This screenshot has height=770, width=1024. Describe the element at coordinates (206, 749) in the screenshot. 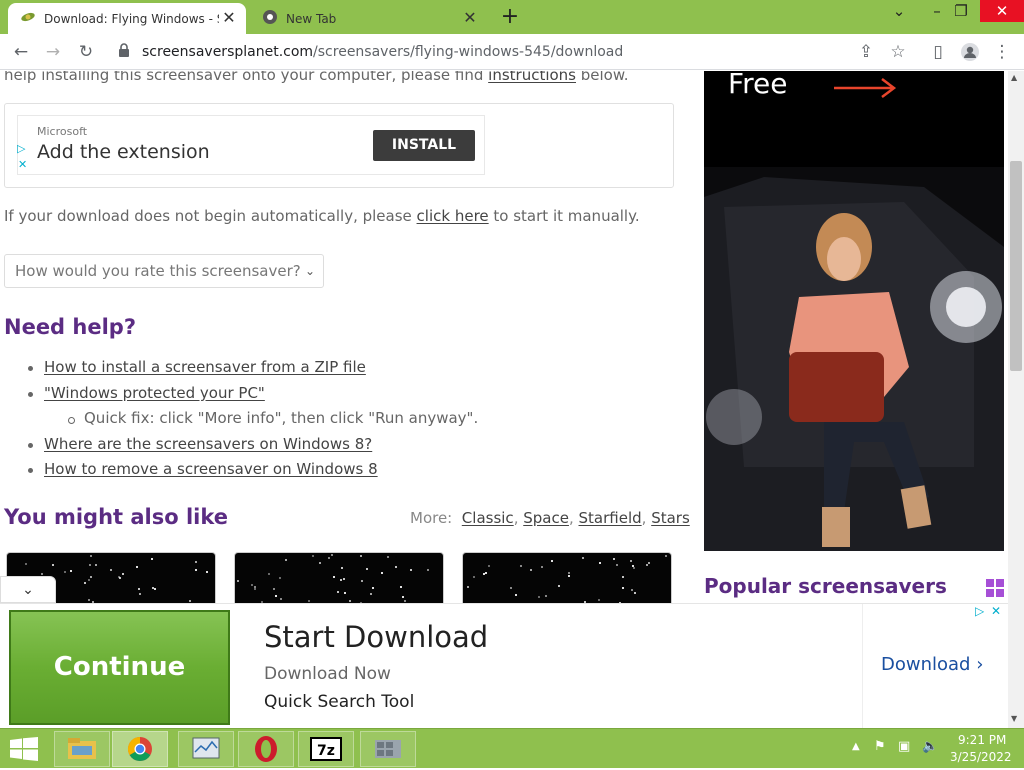

I see `performance-monitor-taskbar-icon` at that location.